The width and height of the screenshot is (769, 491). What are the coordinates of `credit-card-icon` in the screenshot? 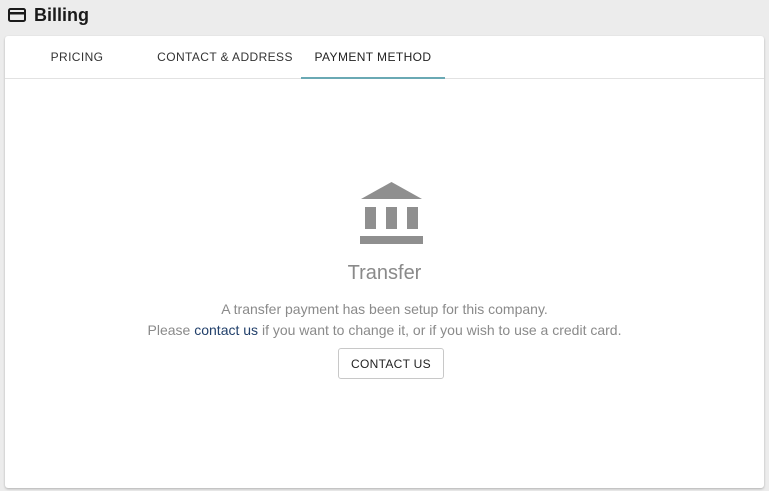 It's located at (17, 15).